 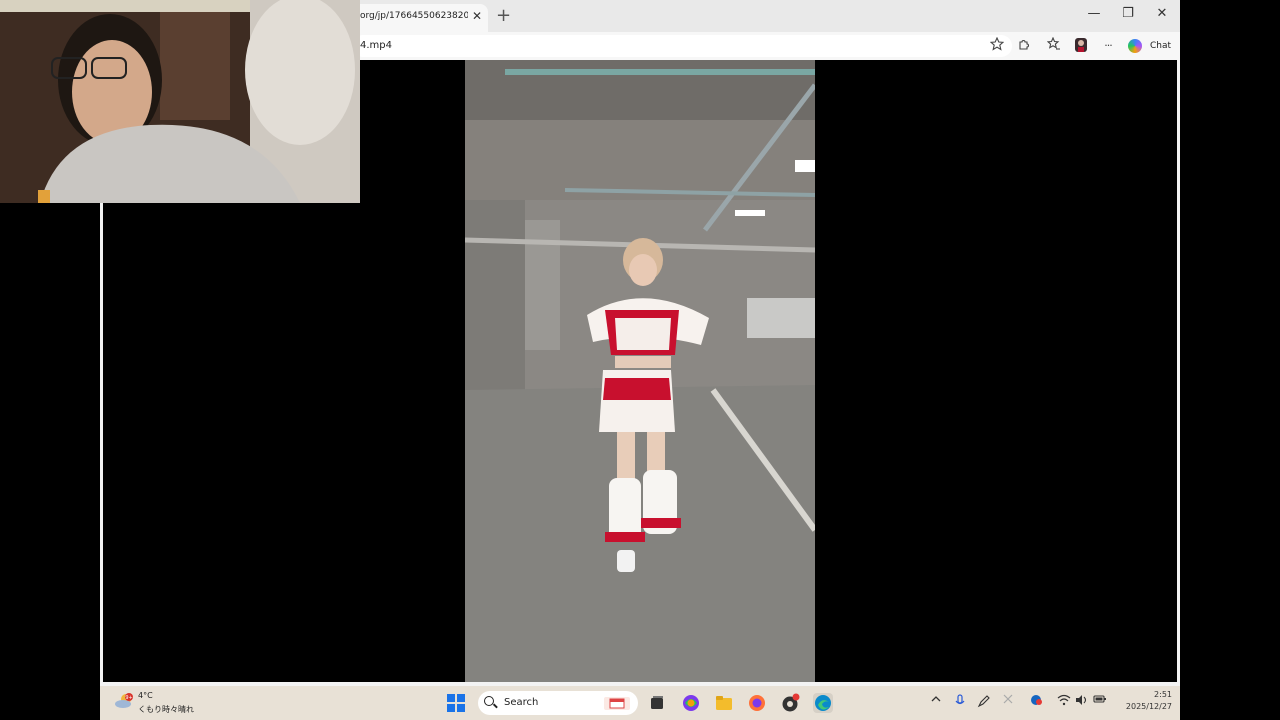 I want to click on pen-icon, so click(x=984, y=702).